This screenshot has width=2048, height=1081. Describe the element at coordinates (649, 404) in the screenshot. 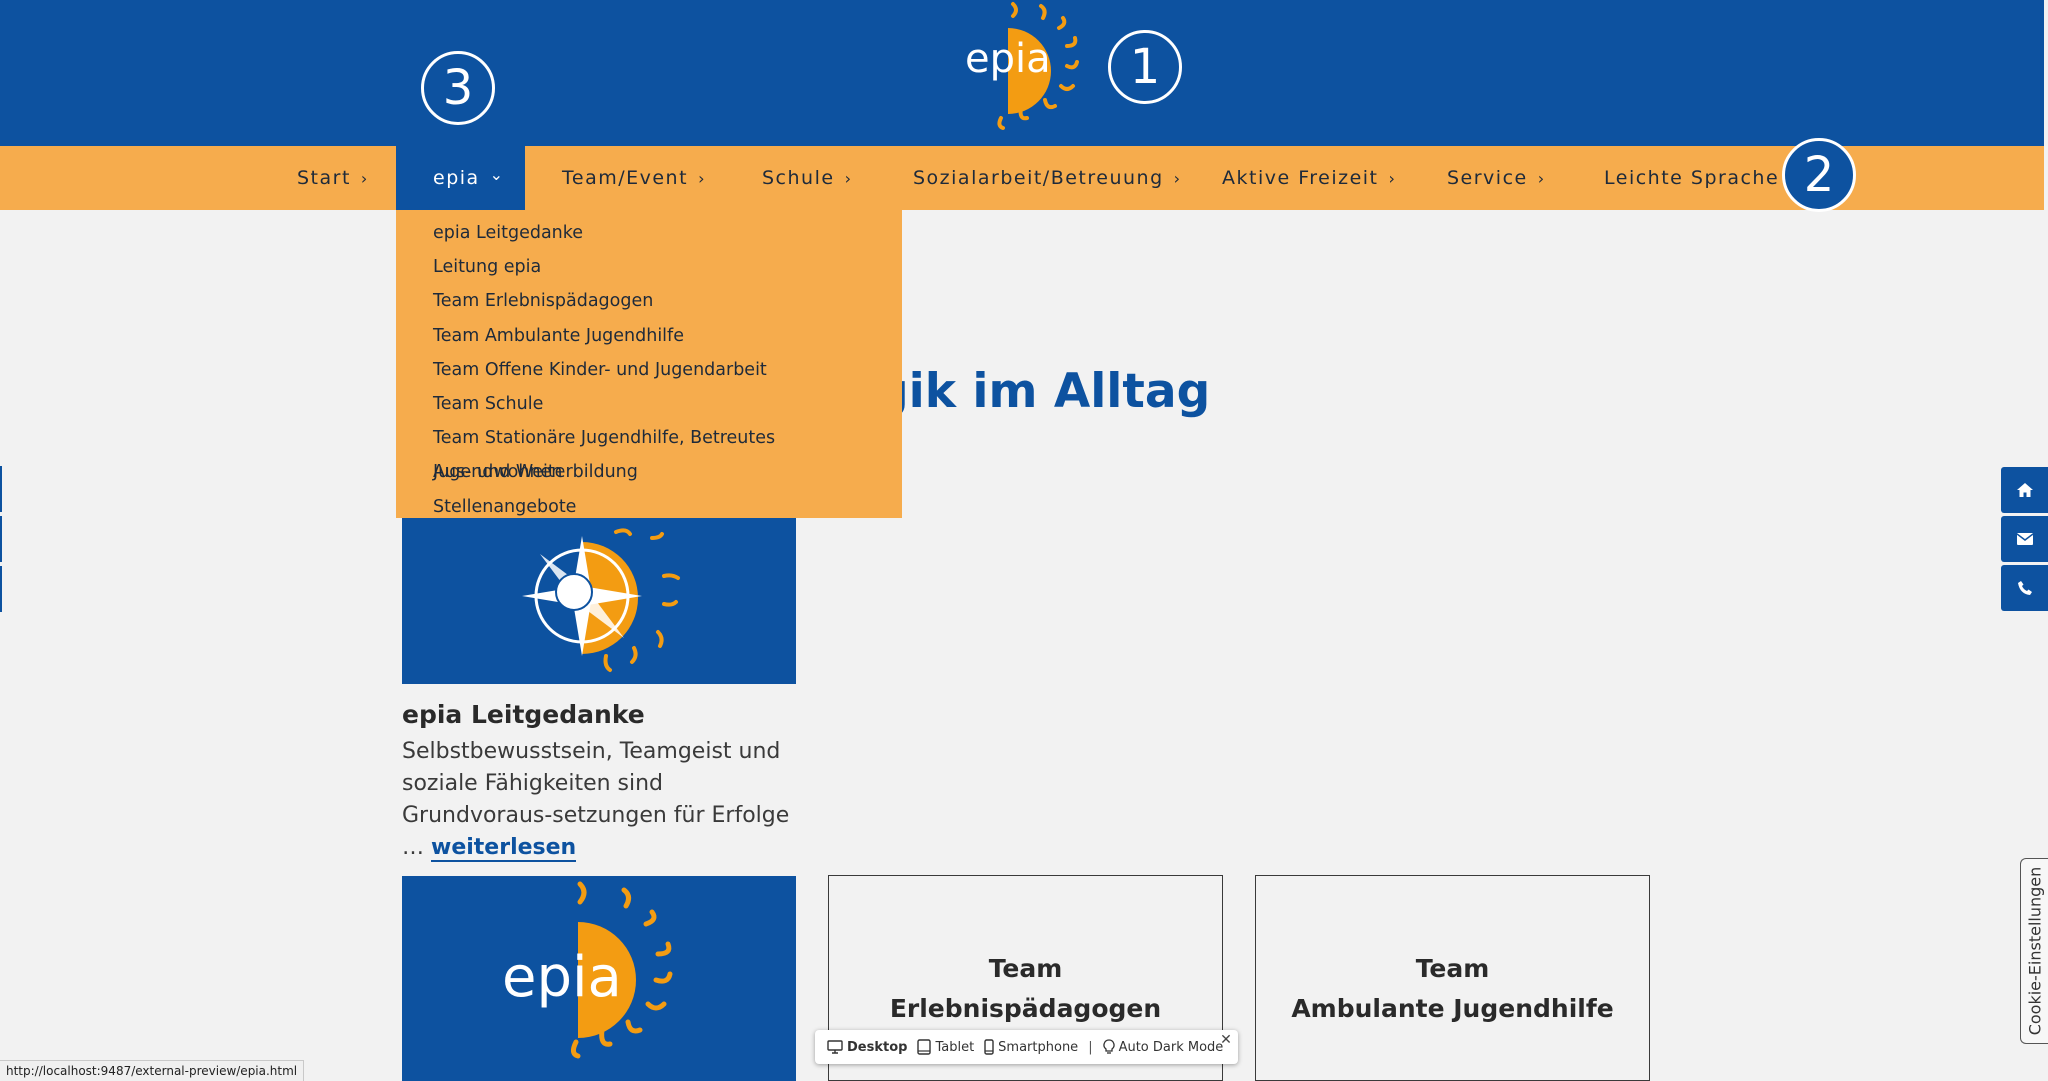

I see `dropdown-item: Team Schule` at that location.